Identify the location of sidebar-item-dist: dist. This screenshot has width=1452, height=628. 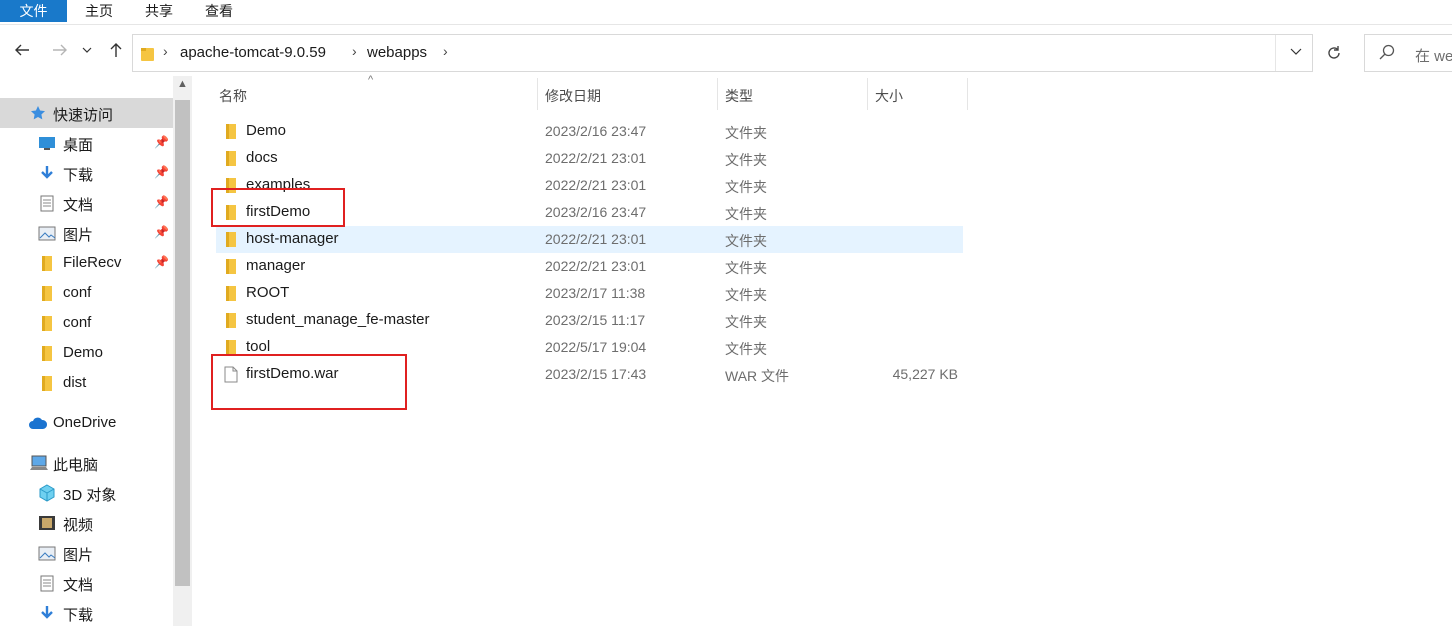
(86, 383).